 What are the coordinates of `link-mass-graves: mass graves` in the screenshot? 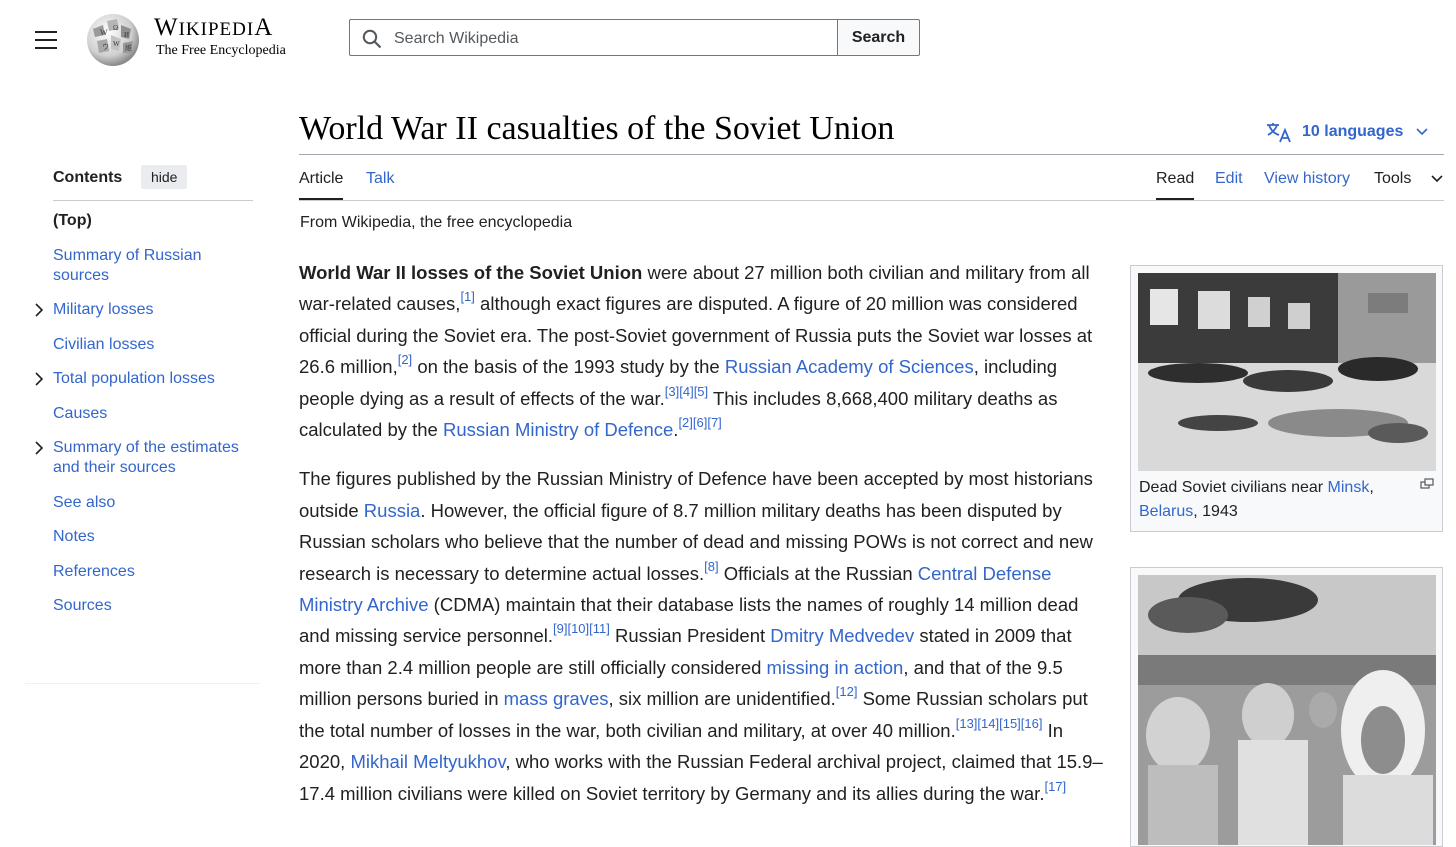 It's located at (556, 698).